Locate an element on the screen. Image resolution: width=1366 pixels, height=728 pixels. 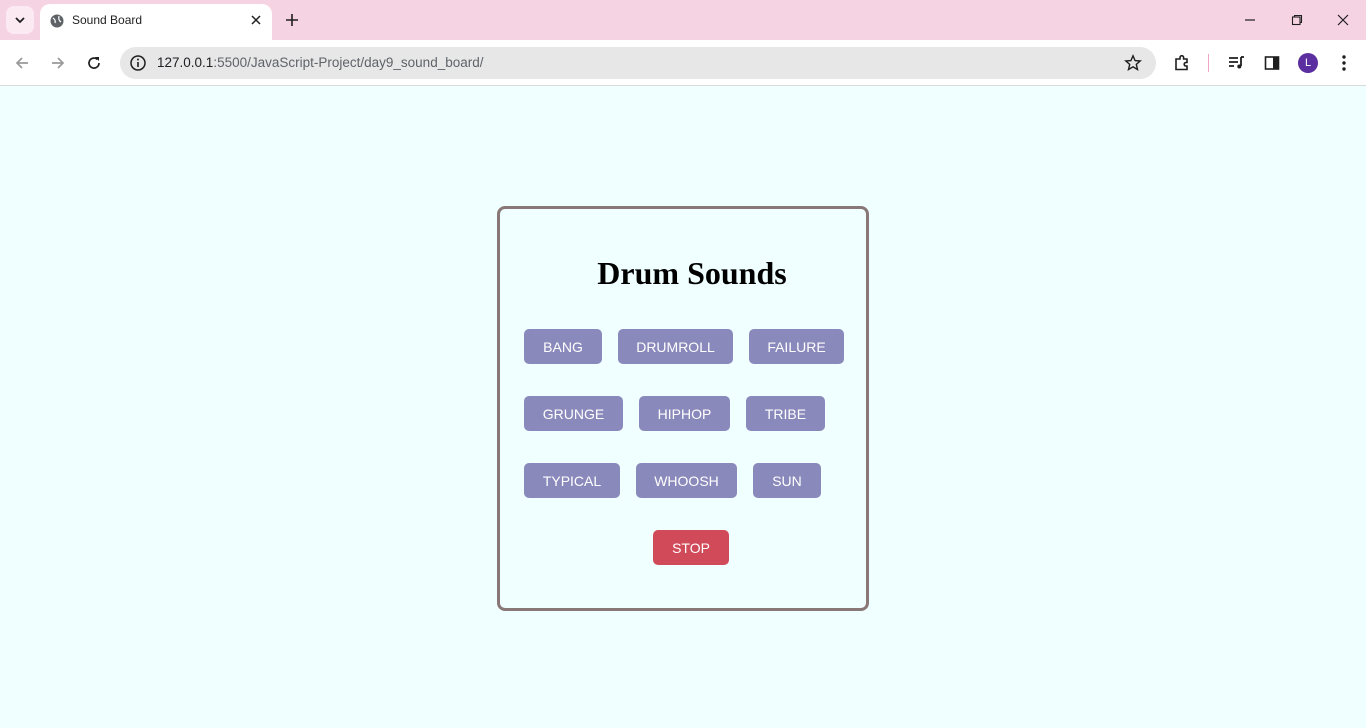
minimize-button is located at coordinates (1250, 20).